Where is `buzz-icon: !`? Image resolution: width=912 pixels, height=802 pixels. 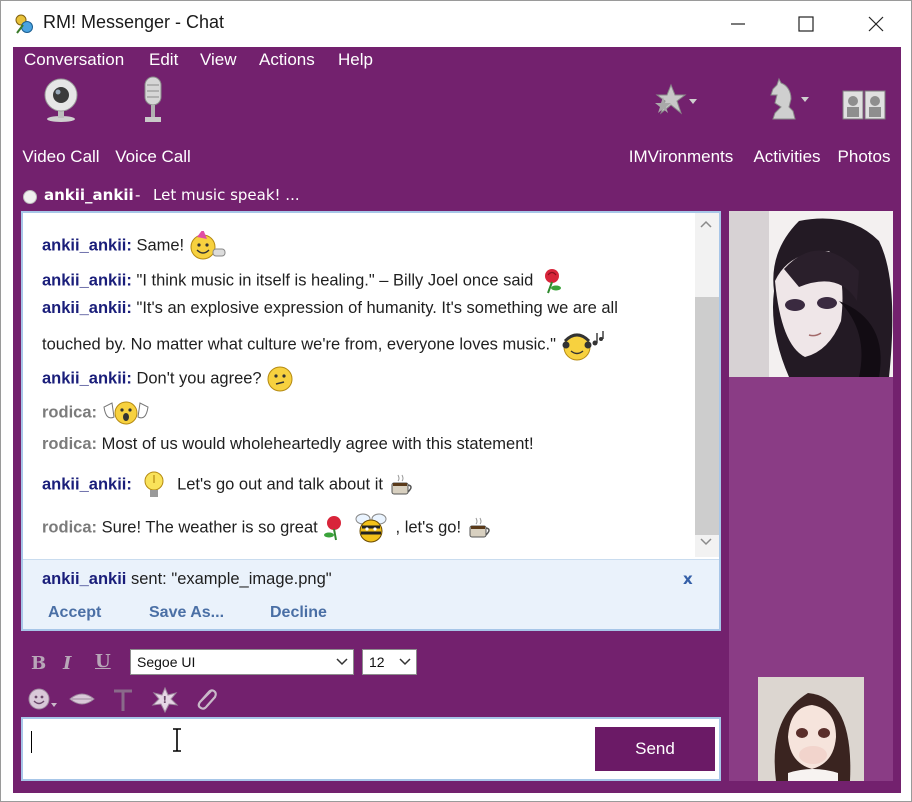 buzz-icon: ! is located at coordinates (165, 700).